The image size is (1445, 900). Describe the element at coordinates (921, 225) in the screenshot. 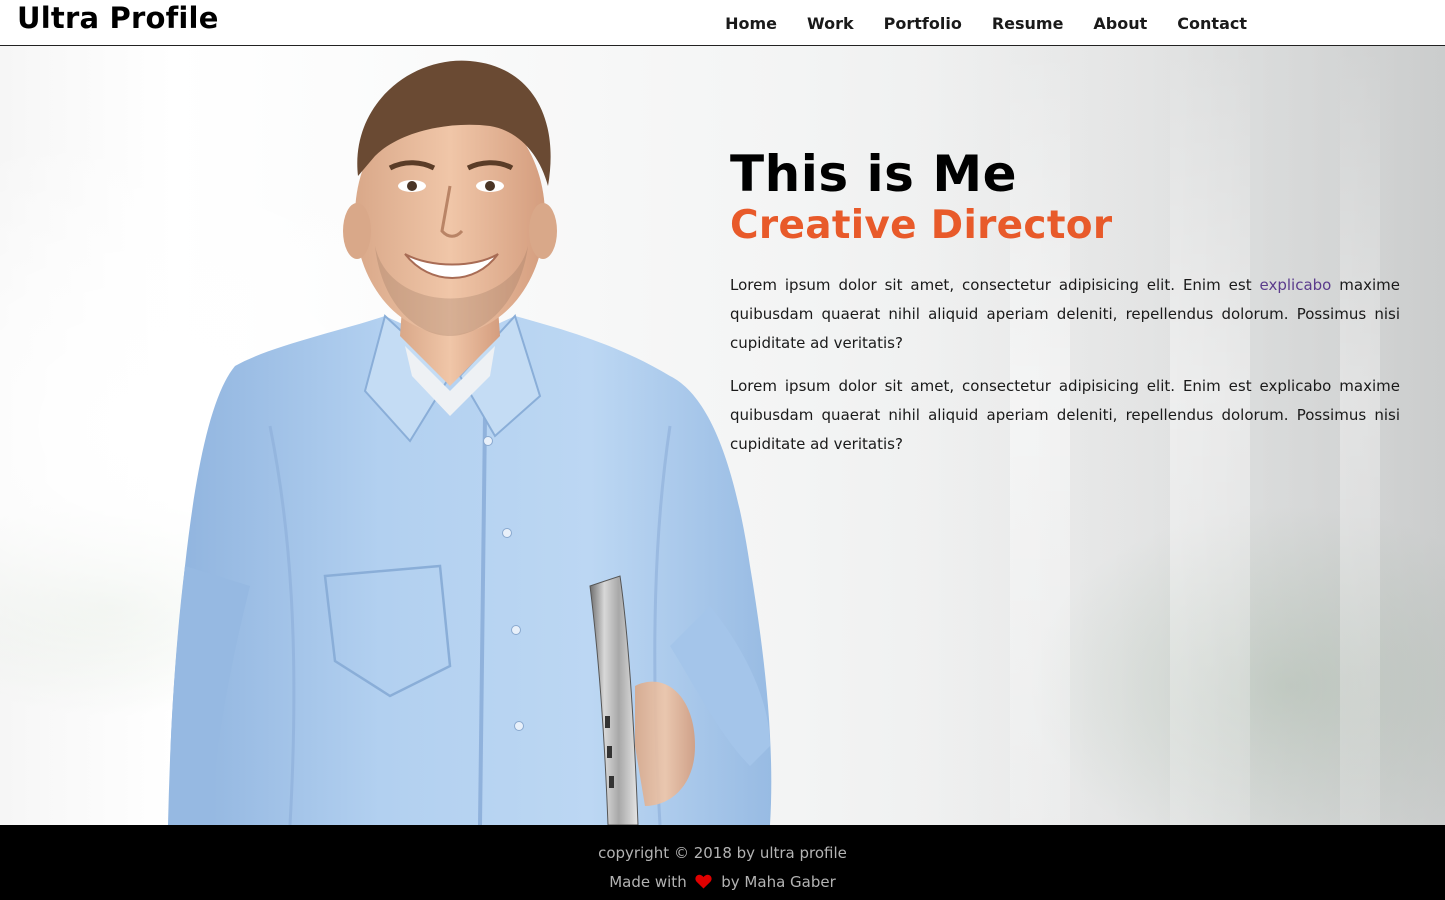

I see `hero-subtitle: Creative Director` at that location.